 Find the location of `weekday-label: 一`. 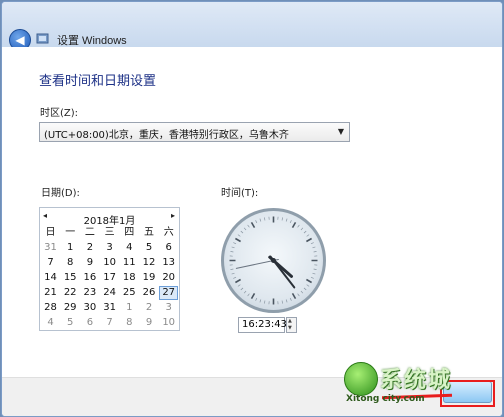

weekday-label: 一 is located at coordinates (70, 232).